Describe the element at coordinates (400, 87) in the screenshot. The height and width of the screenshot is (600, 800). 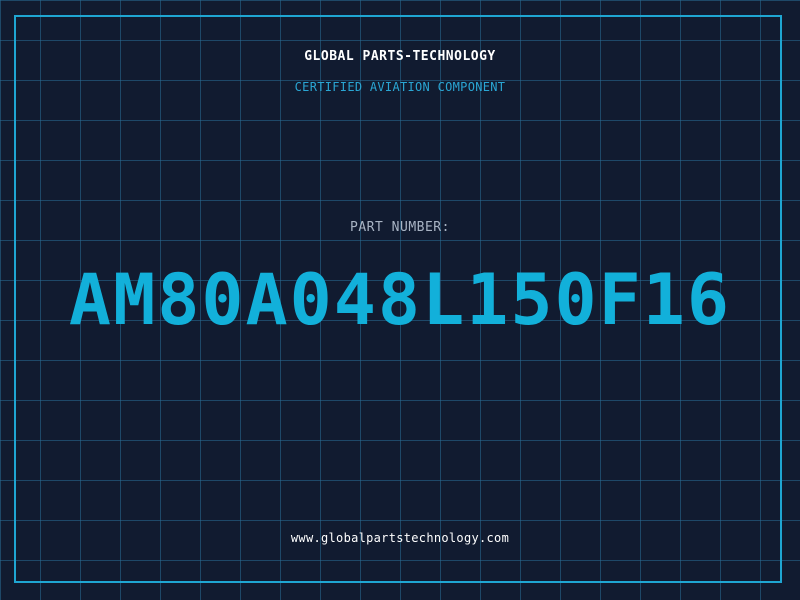
I see `certification-tagline: CERTIFIED AVIATION COMPONENT` at that location.